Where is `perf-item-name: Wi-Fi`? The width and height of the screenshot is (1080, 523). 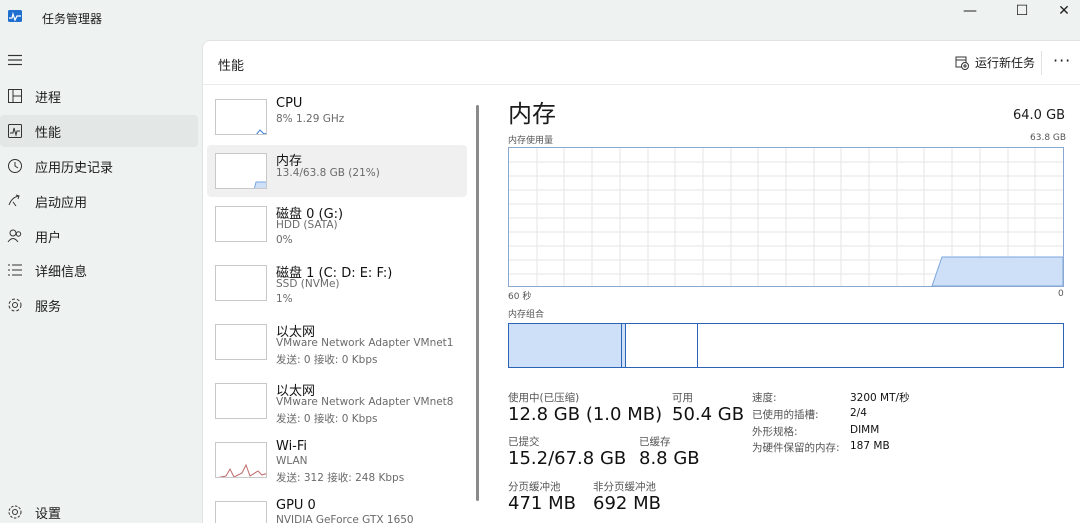 perf-item-name: Wi-Fi is located at coordinates (292, 446).